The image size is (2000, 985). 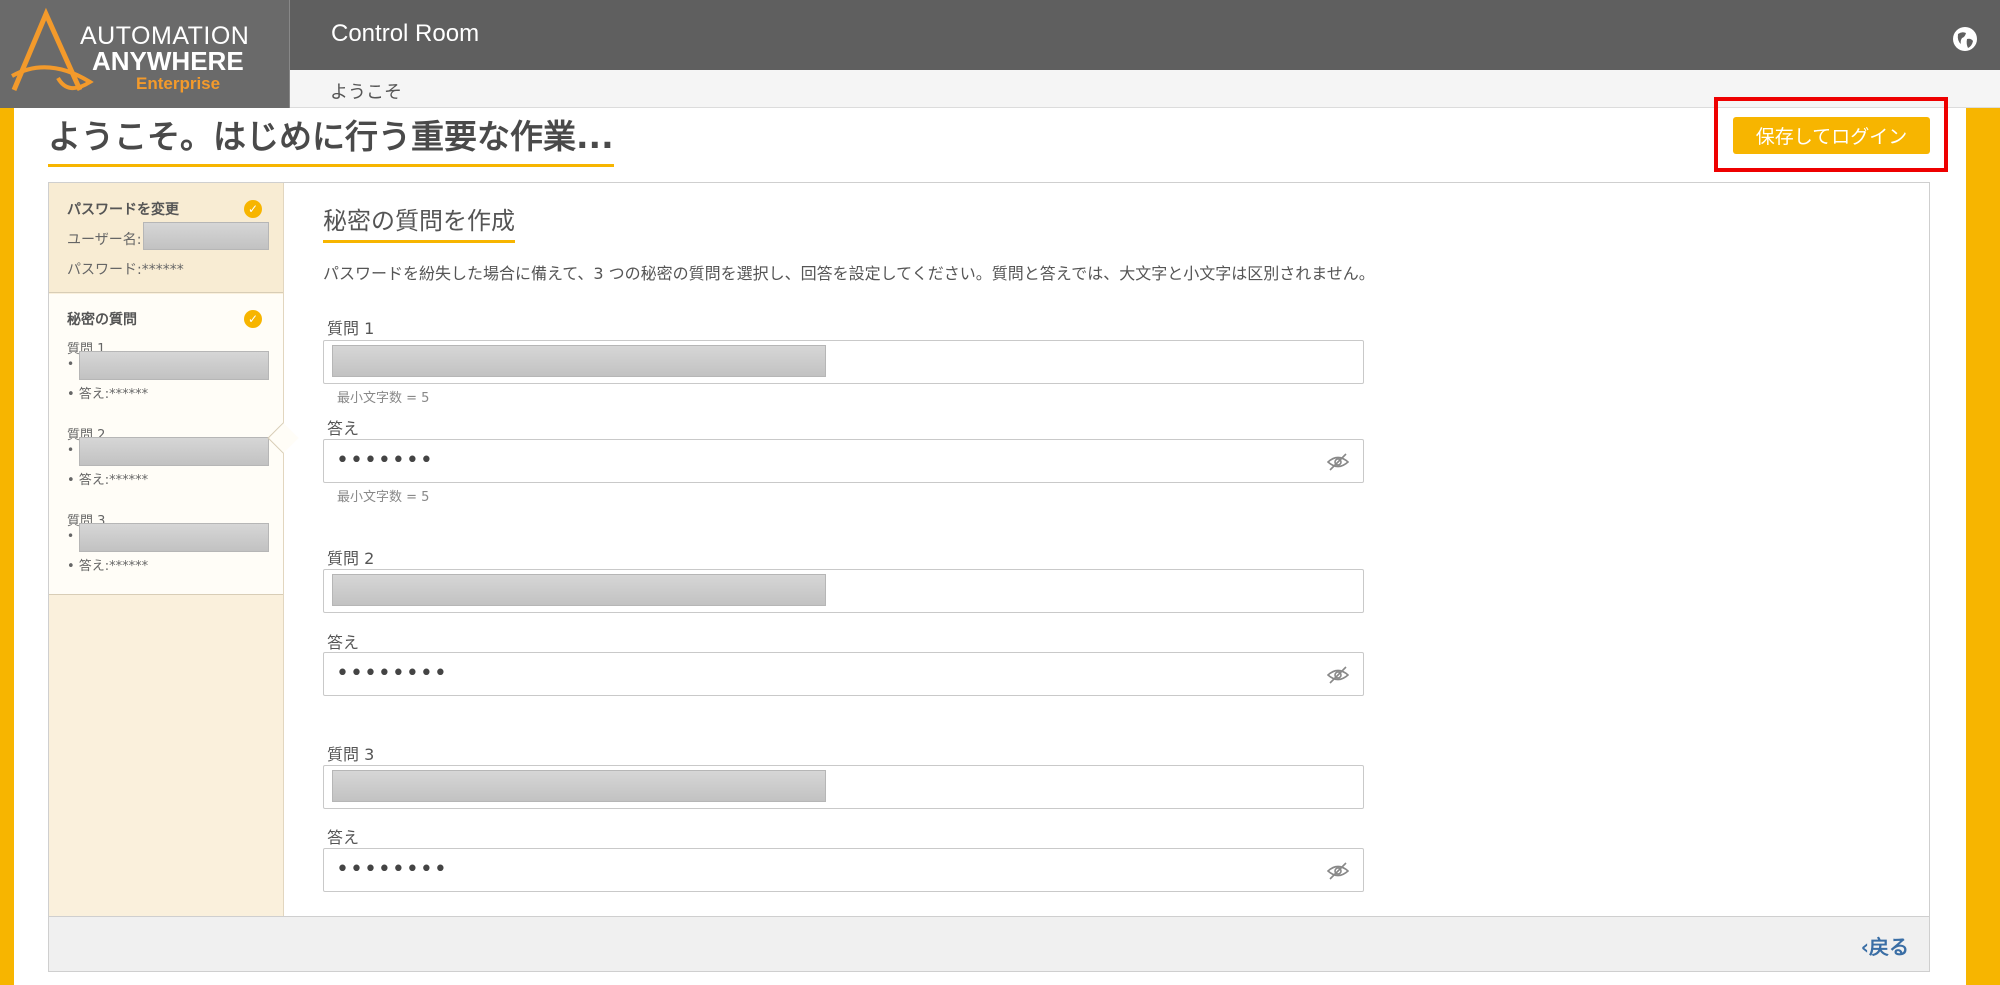 I want to click on question-1-value-redacted, so click(x=579, y=361).